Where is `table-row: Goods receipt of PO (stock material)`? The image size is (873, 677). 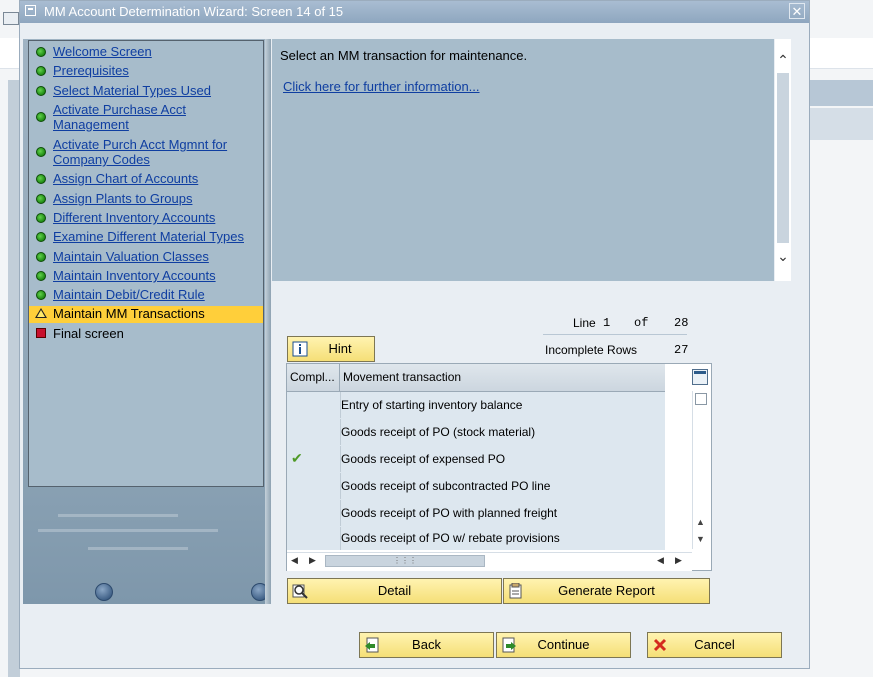
table-row: Goods receipt of PO (stock material) is located at coordinates (476, 433).